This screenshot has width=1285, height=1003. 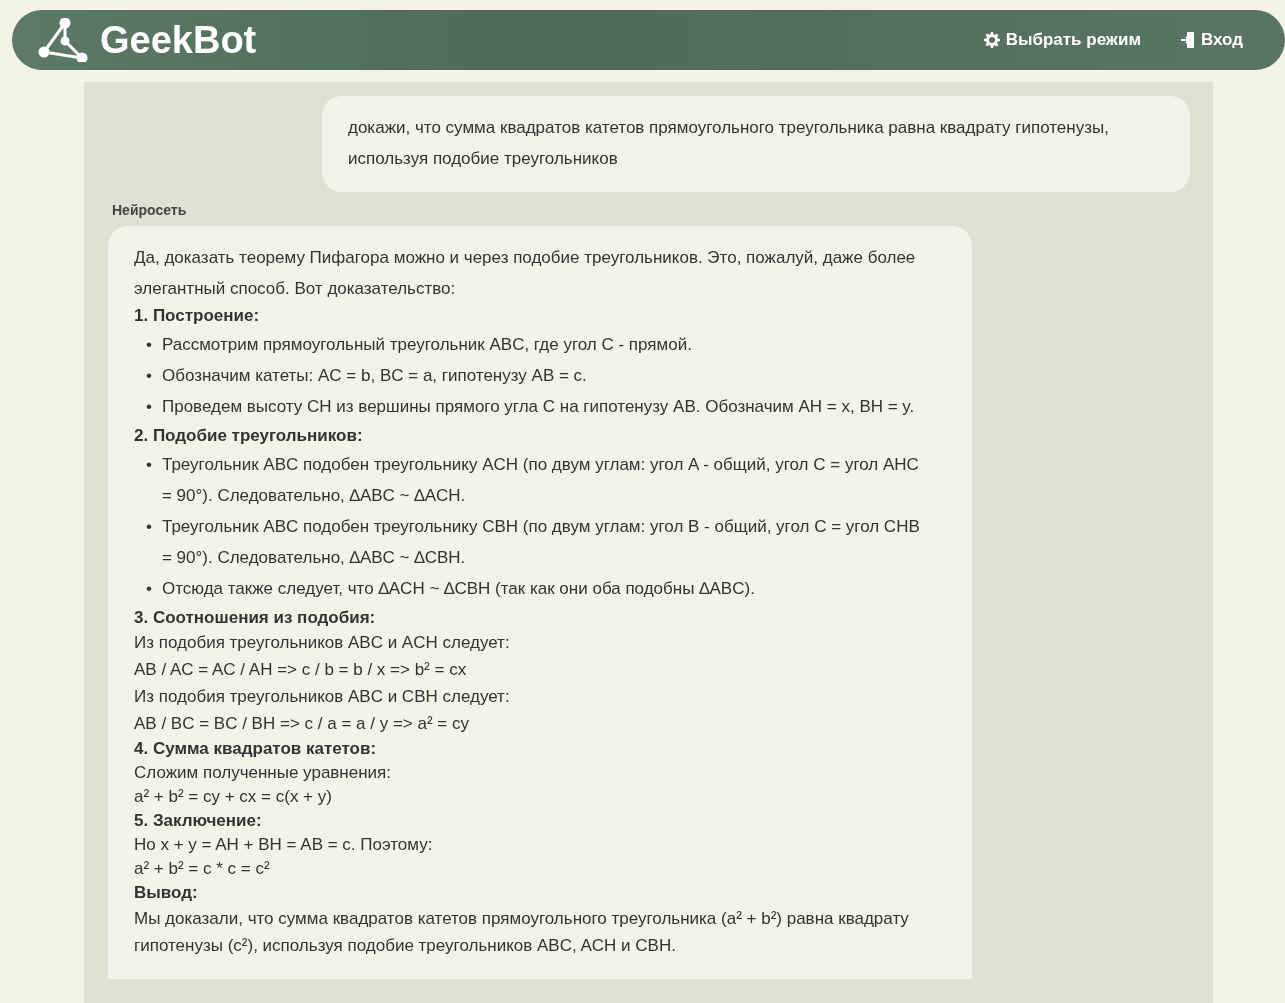 What do you see at coordinates (374, 376) in the screenshot?
I see `list-item: Обозначим катеты: AC = b, BC = a, гипотенузу AB = c.` at bounding box center [374, 376].